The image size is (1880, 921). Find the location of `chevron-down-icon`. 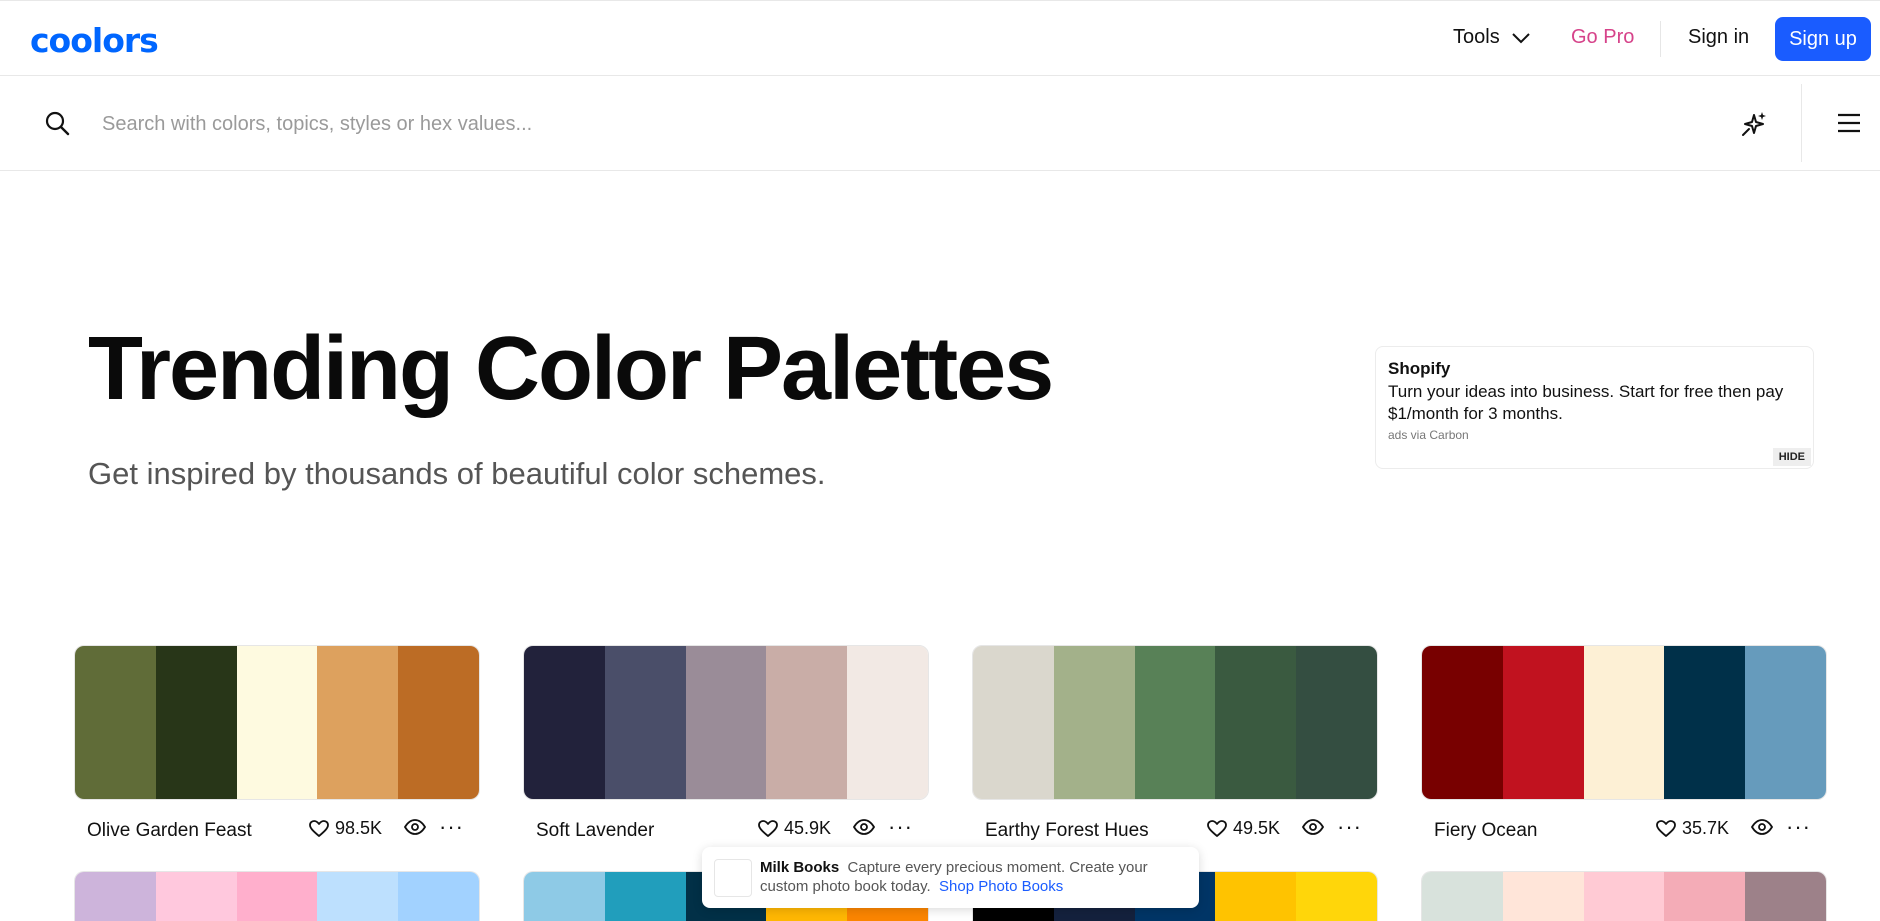

chevron-down-icon is located at coordinates (1520, 37).